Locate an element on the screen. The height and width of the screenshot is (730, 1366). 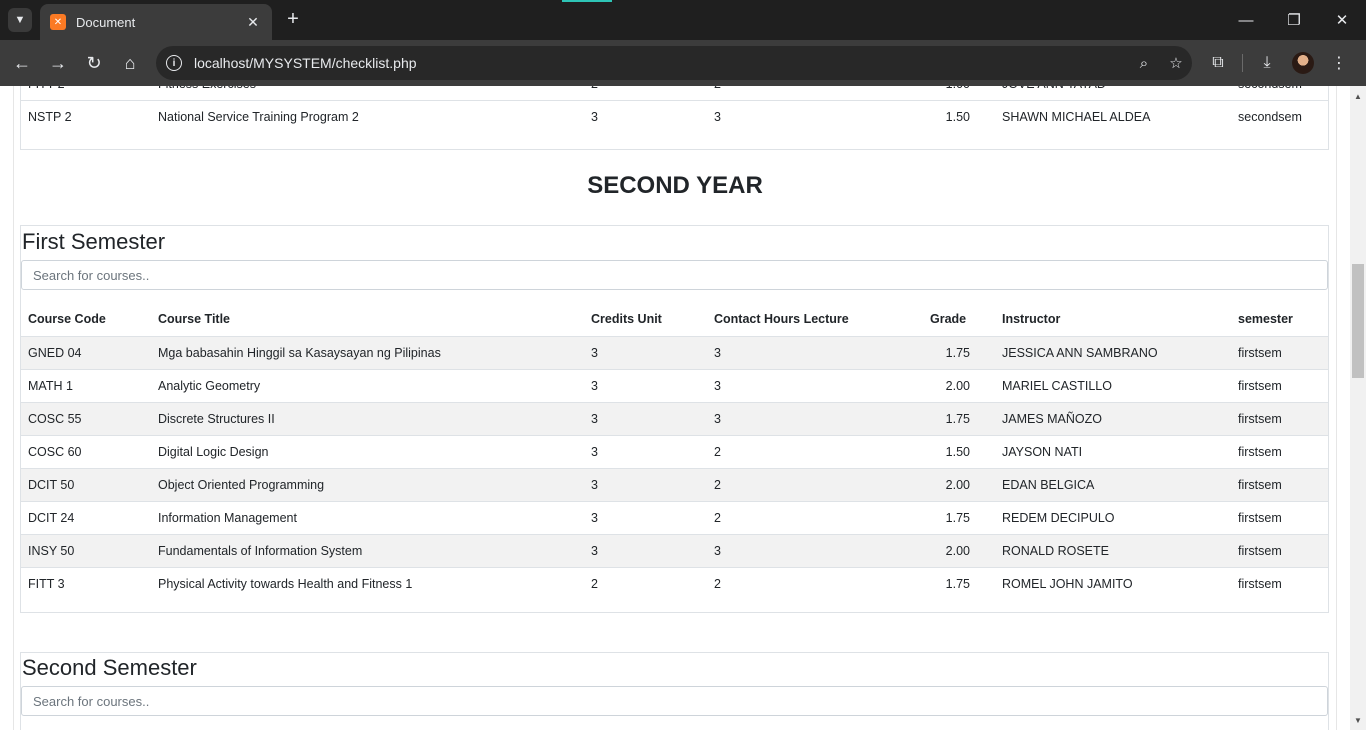
home-icon: ⌂ is located at coordinates (130, 63).